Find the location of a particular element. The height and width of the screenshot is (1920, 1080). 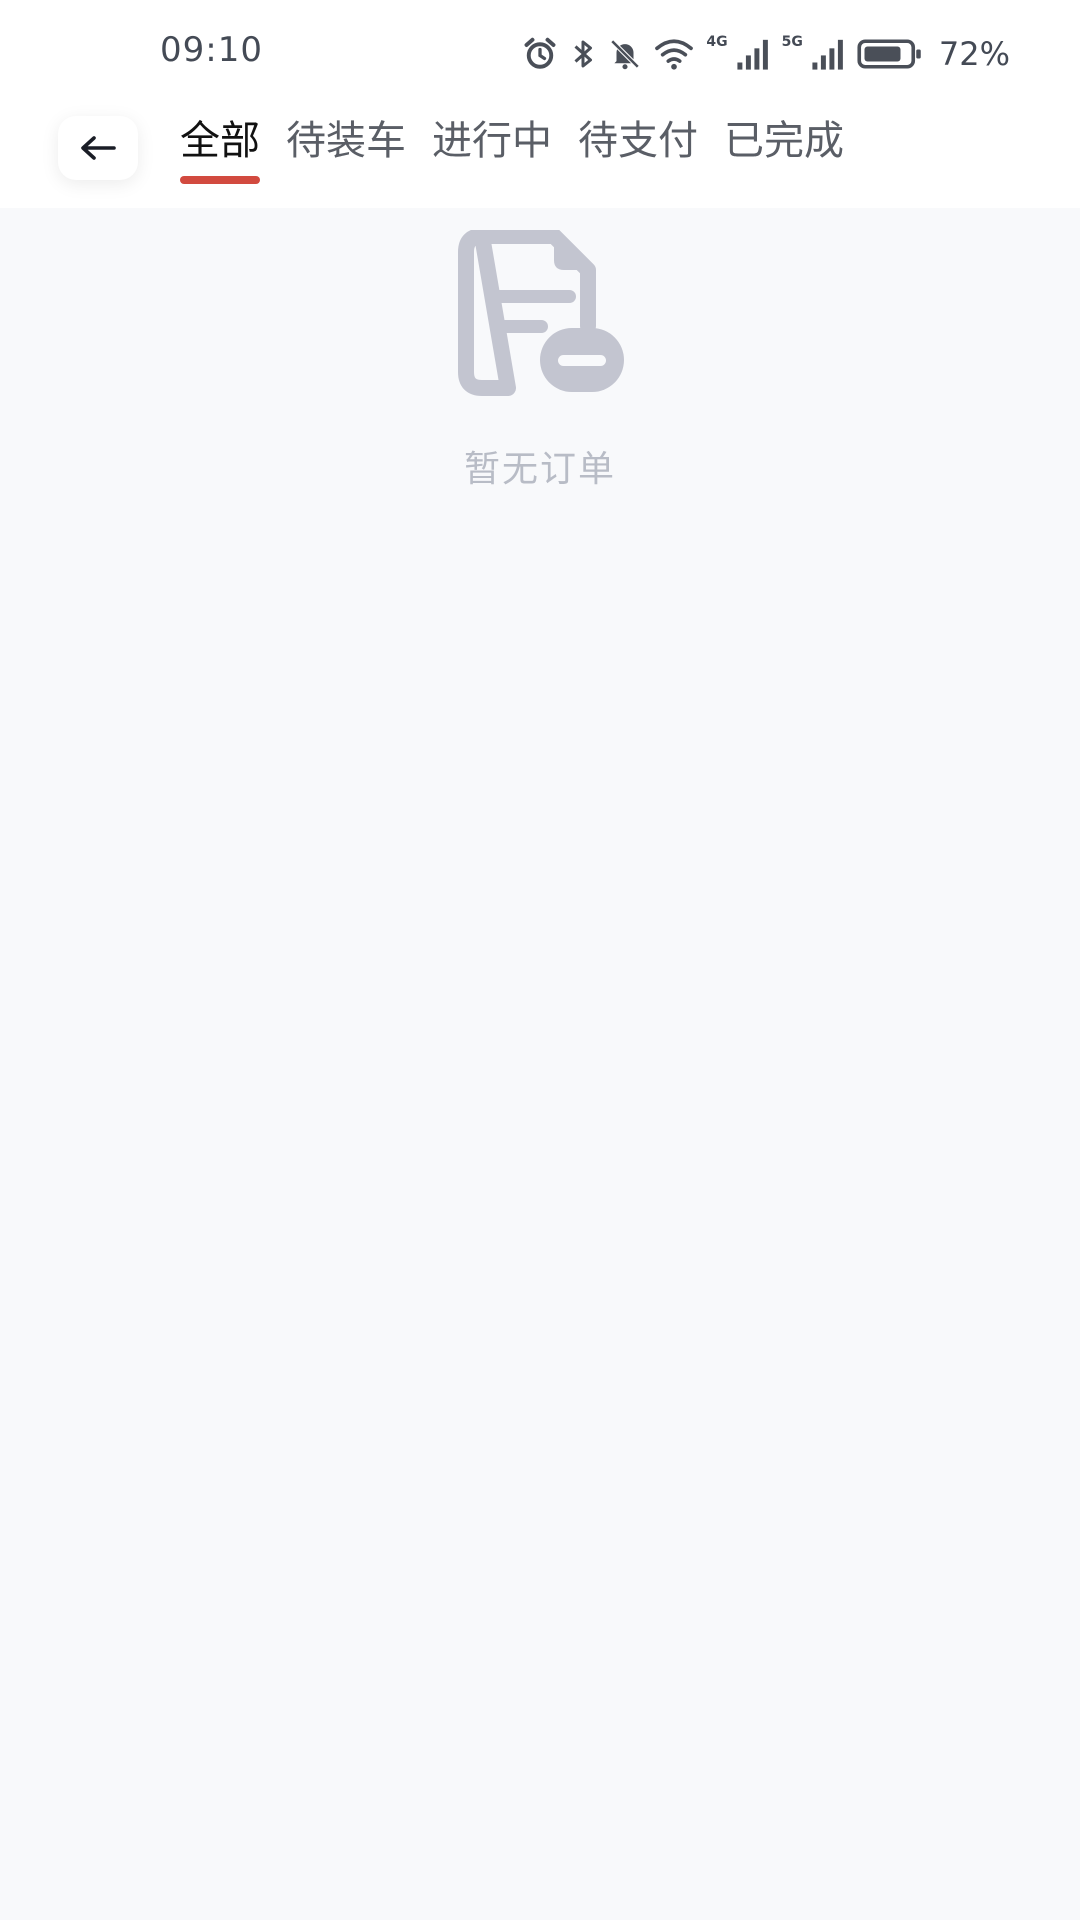

tab-pending-loading: 待装车 is located at coordinates (346, 141).